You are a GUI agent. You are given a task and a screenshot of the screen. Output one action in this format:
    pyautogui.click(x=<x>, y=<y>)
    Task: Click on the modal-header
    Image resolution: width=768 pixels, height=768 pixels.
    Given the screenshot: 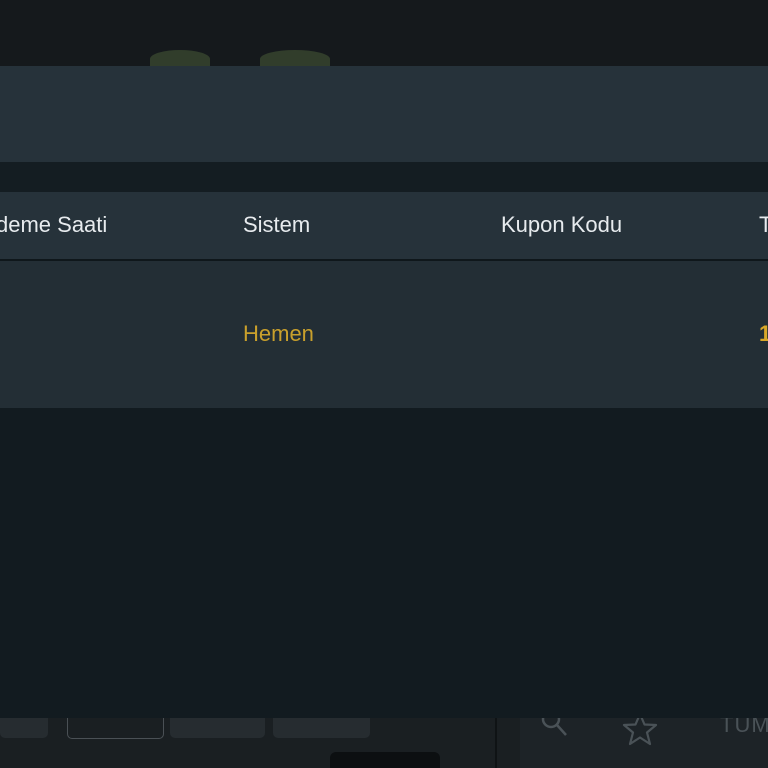 What is the action you would take?
    pyautogui.click(x=384, y=114)
    